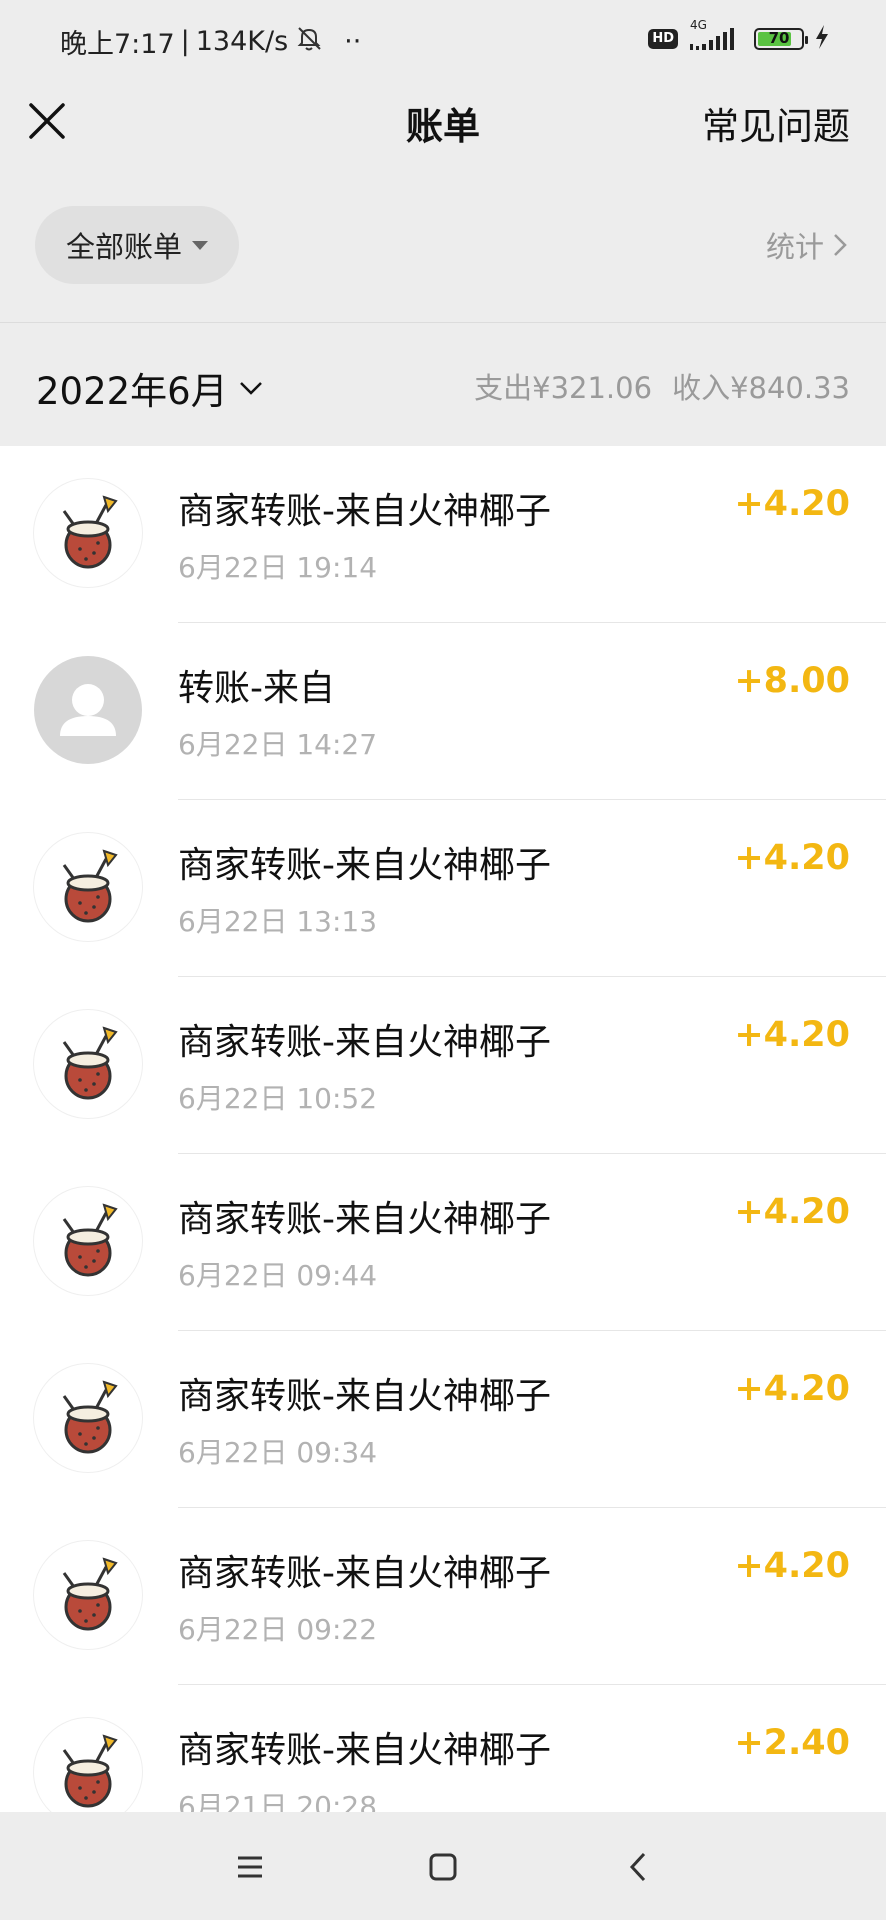 This screenshot has height=1920, width=886. I want to click on home-button, so click(443, 1867).